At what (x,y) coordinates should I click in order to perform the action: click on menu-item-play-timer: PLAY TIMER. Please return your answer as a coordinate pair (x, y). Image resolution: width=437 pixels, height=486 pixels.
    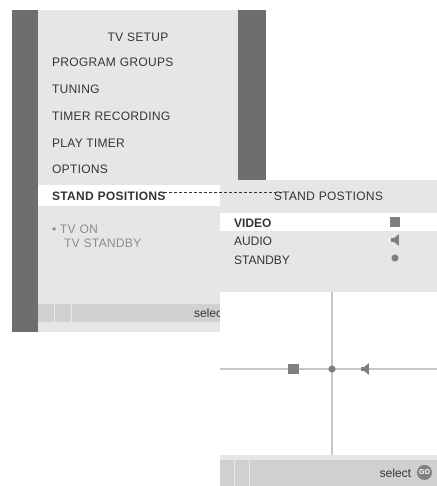
    Looking at the image, I should click on (88, 143).